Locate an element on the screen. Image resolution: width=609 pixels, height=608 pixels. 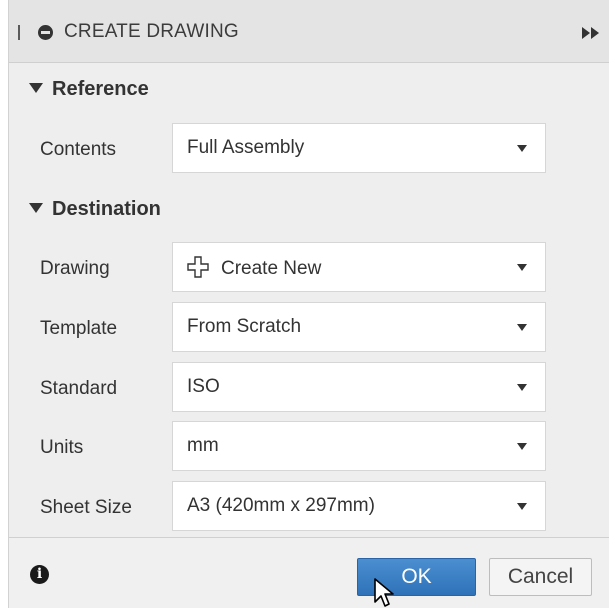
plus-outline-icon is located at coordinates (198, 267).